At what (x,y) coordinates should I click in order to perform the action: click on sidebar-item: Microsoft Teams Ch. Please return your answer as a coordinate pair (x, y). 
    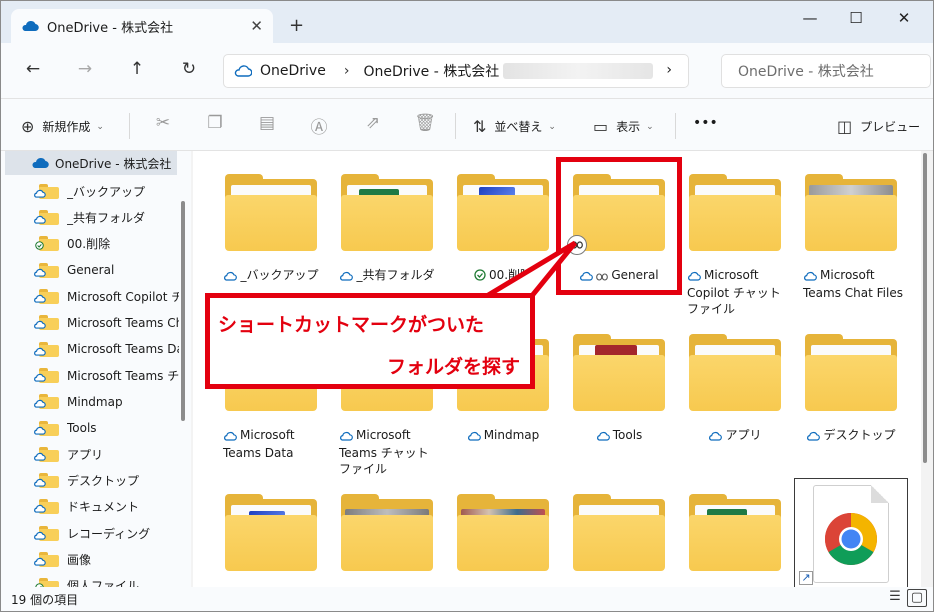
    Looking at the image, I should click on (90, 323).